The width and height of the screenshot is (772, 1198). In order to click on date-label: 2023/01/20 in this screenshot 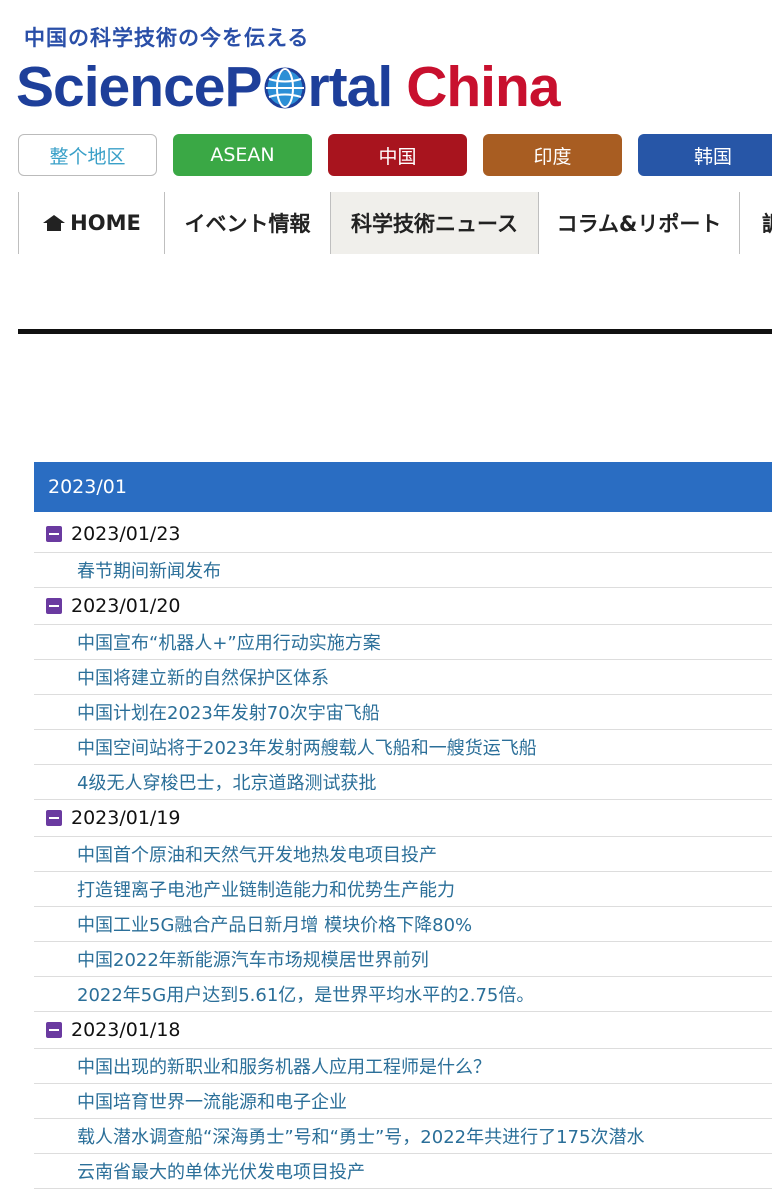, I will do `click(126, 606)`.